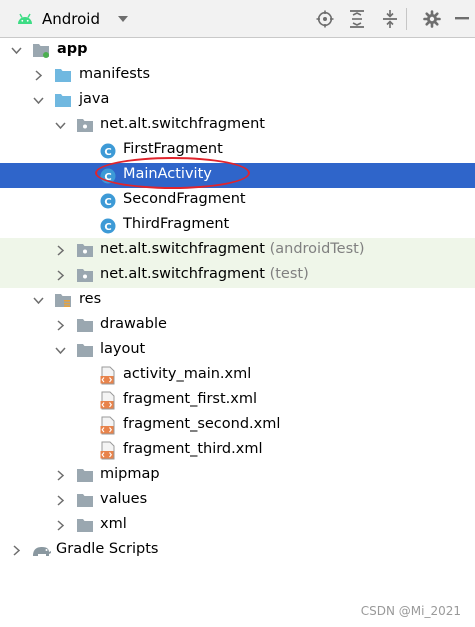 Image resolution: width=475 pixels, height=627 pixels. Describe the element at coordinates (130, 474) in the screenshot. I see `tree-label-mipmap: mipmap` at that location.